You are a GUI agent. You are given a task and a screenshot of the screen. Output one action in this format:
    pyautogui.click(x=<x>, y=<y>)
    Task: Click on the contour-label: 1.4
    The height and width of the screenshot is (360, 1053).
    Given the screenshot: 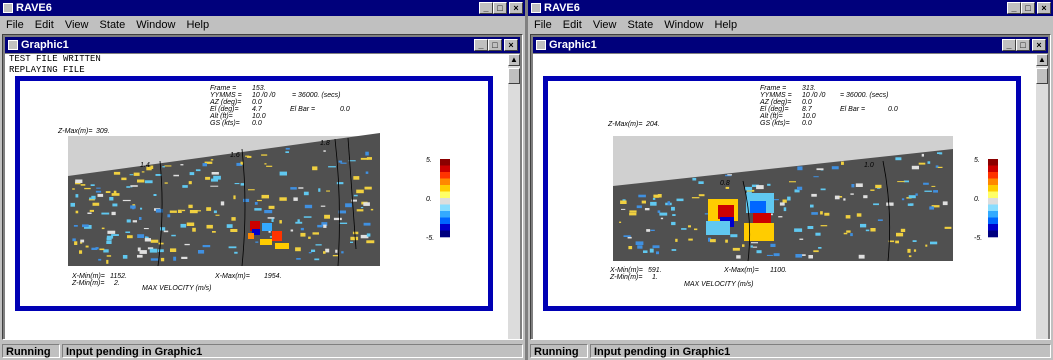 What is the action you would take?
    pyautogui.click(x=145, y=165)
    